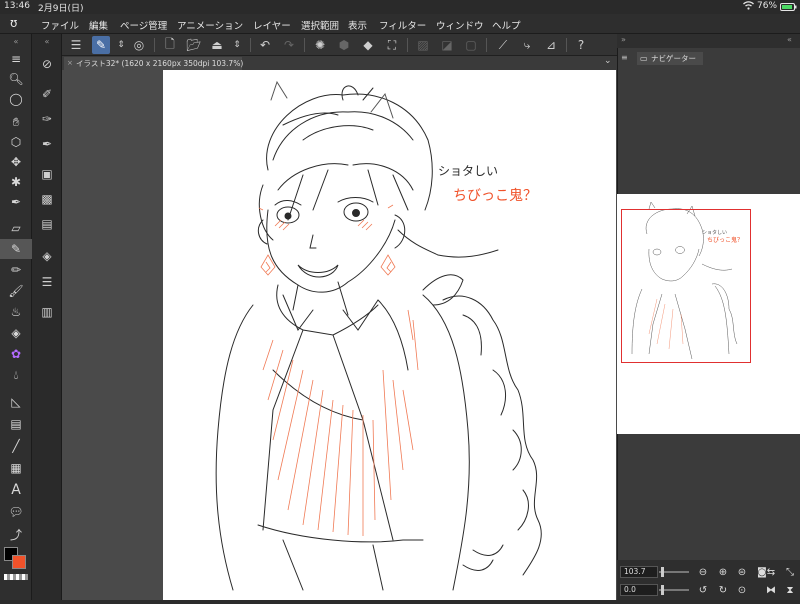 Image resolution: width=800 pixels, height=604 pixels. Describe the element at coordinates (16, 142) in the screenshot. I see `object-tool-icon: ⬡` at that location.